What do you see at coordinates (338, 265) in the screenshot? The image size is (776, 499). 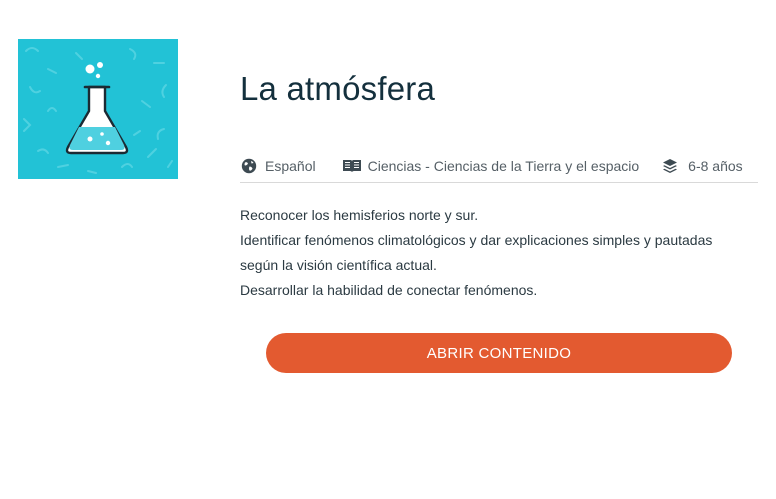 I see `description-line: según la visión científica actual.` at bounding box center [338, 265].